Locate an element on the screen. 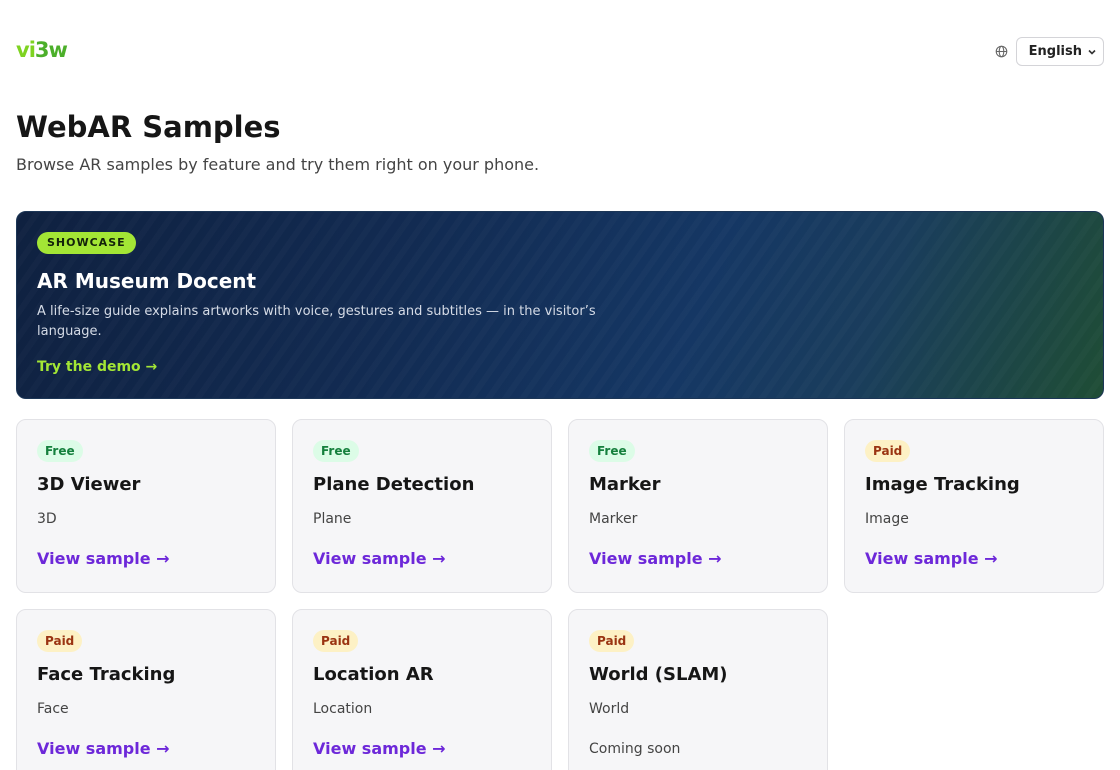 The image size is (1120, 770). language-switcher: English is located at coordinates (1049, 51).